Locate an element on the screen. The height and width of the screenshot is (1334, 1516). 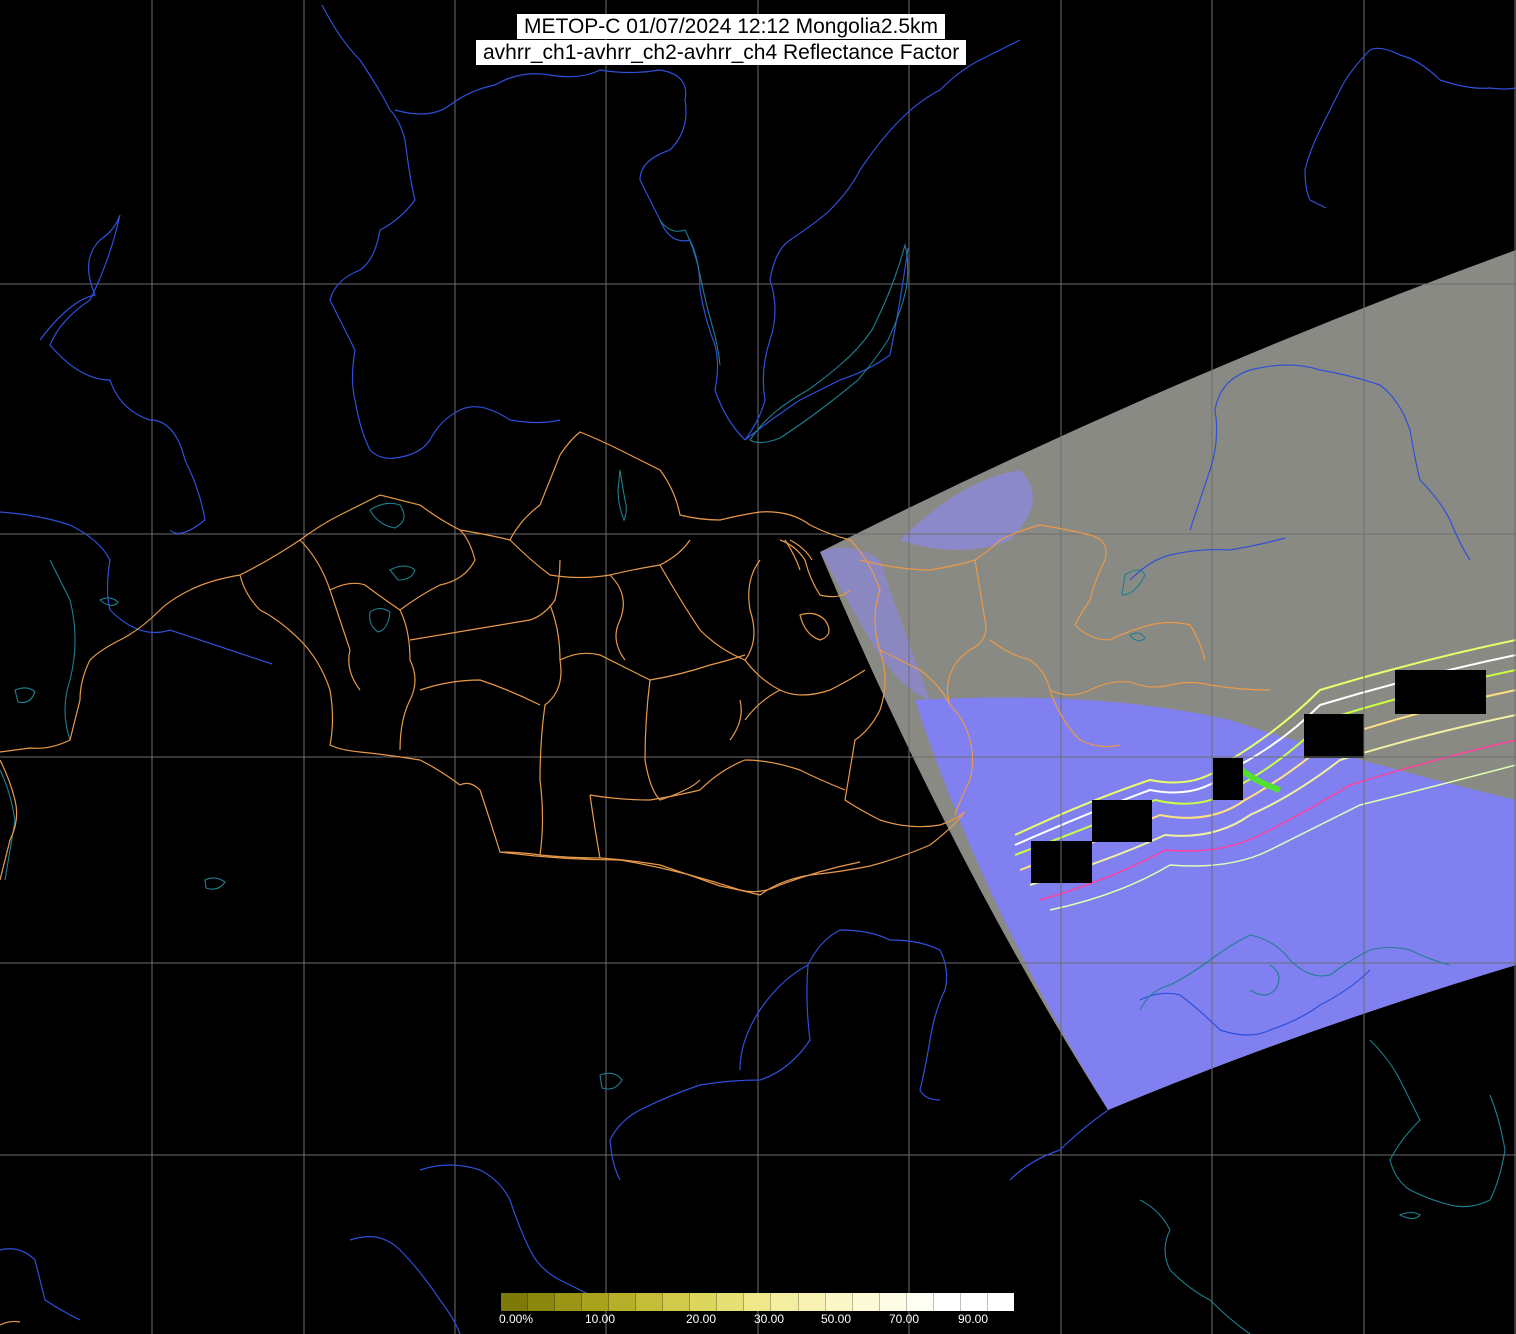
colorbar-label: 30.00 is located at coordinates (769, 1319).